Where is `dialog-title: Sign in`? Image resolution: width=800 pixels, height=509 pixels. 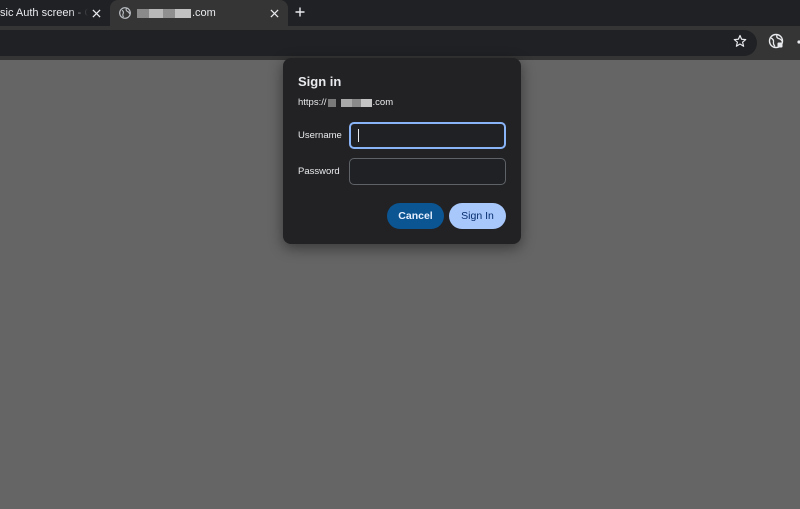
dialog-title: Sign in is located at coordinates (320, 81).